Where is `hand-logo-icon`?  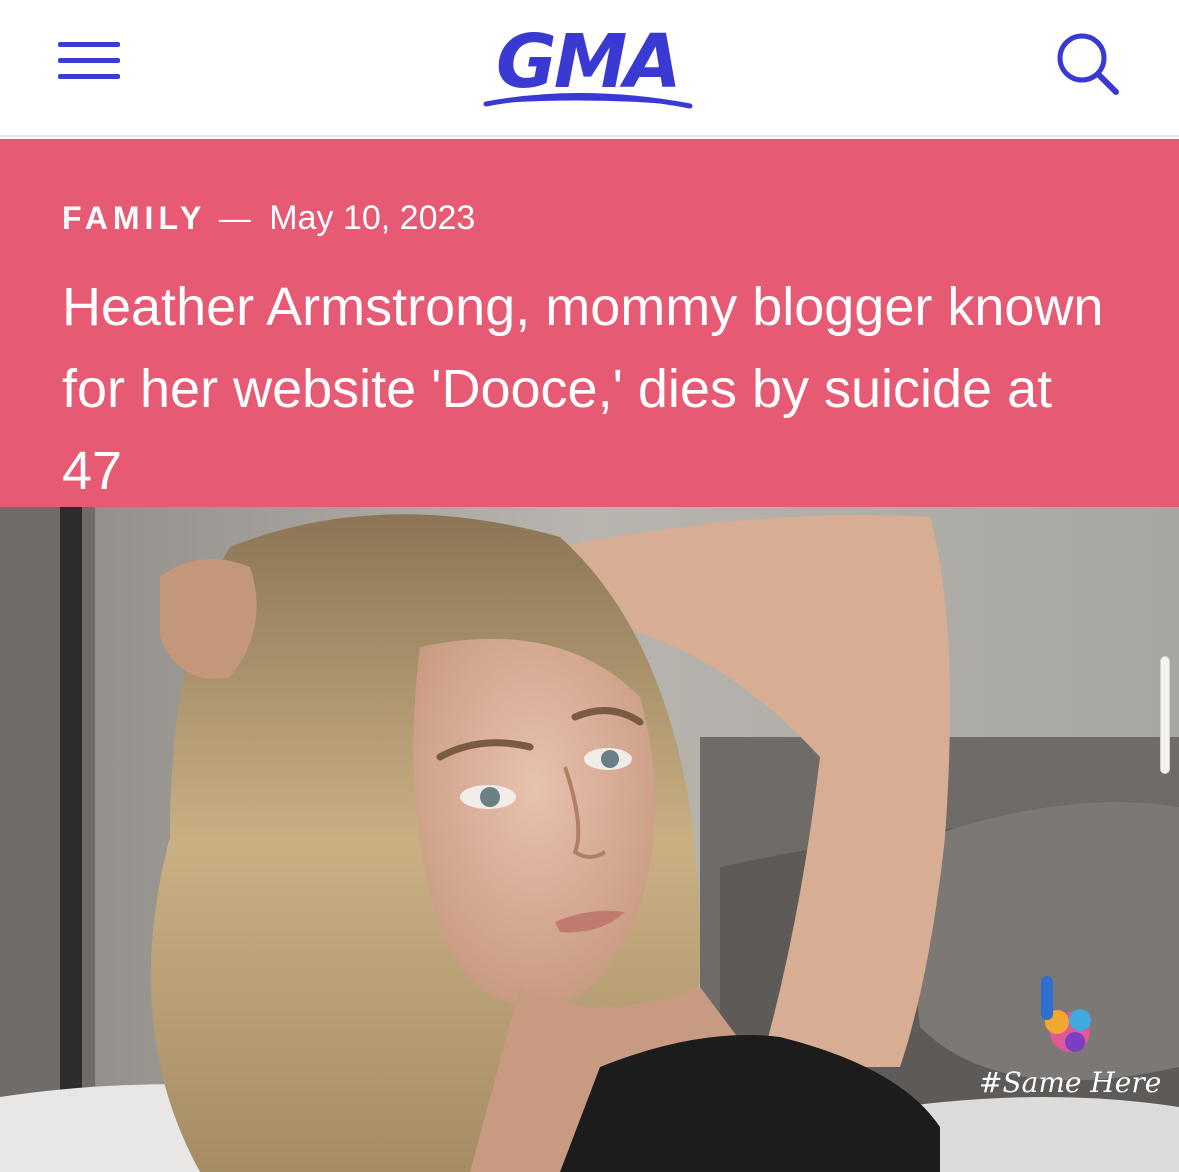
hand-logo-icon is located at coordinates (1066, 1014).